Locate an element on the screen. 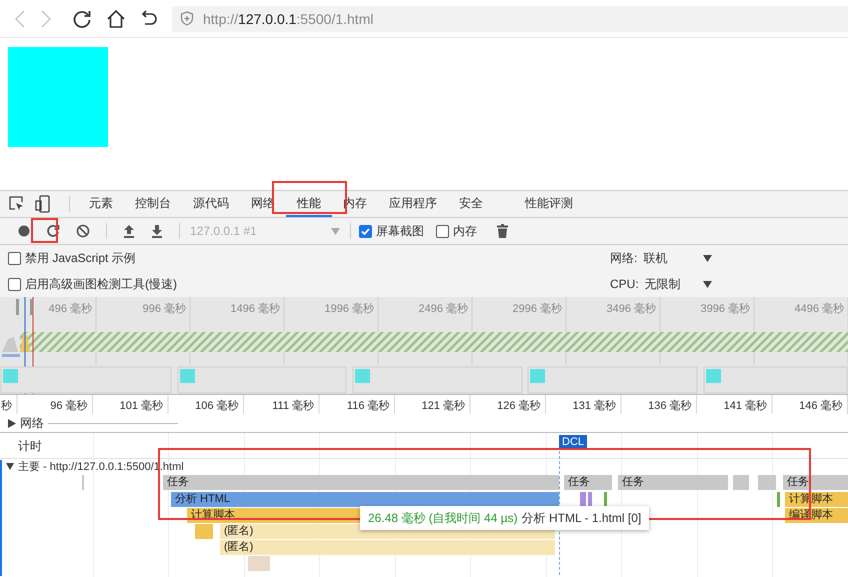  tick-label: 1496 毫秒 is located at coordinates (255, 309).